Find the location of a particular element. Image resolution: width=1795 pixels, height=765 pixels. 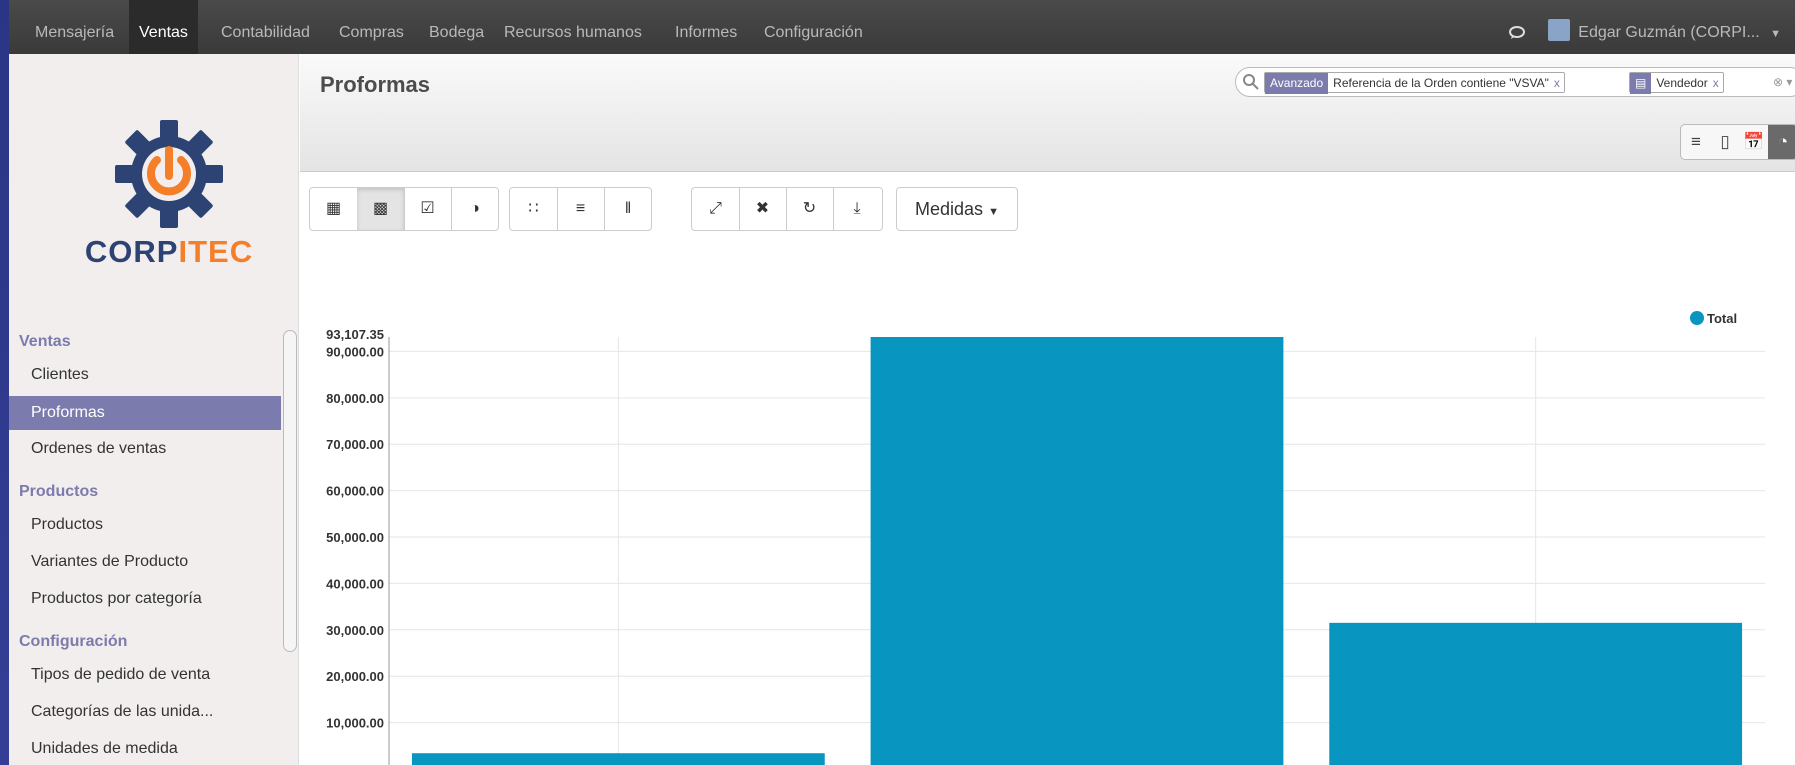

sidebar-section-ventas: Ventas is located at coordinates (45, 341).